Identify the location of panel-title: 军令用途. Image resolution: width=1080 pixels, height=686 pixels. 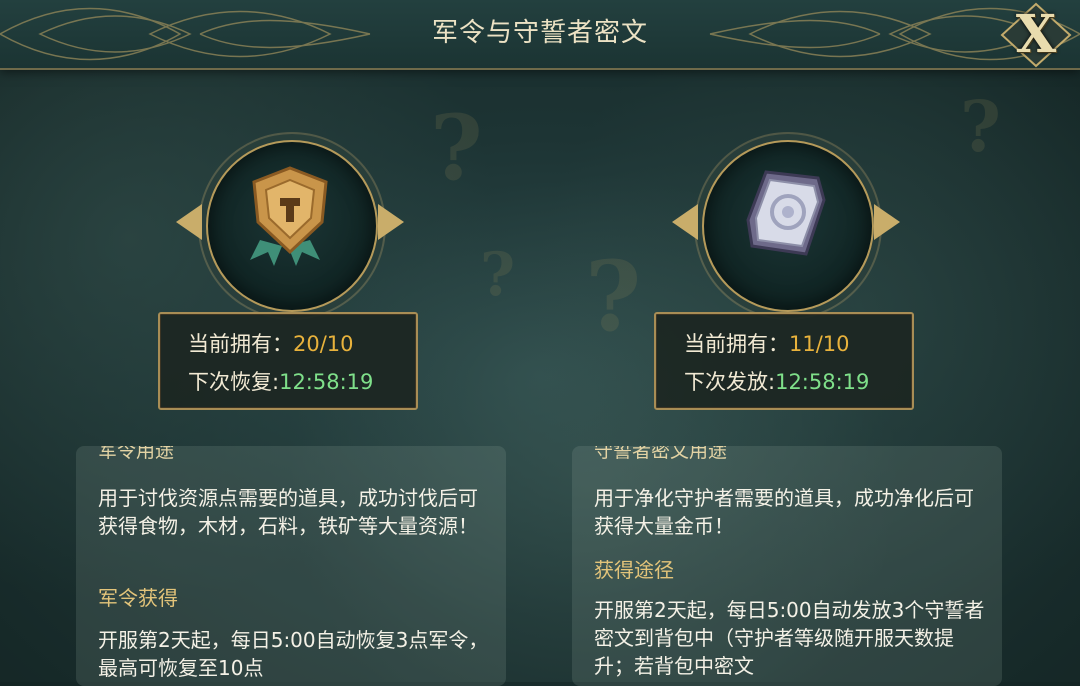
(136, 454).